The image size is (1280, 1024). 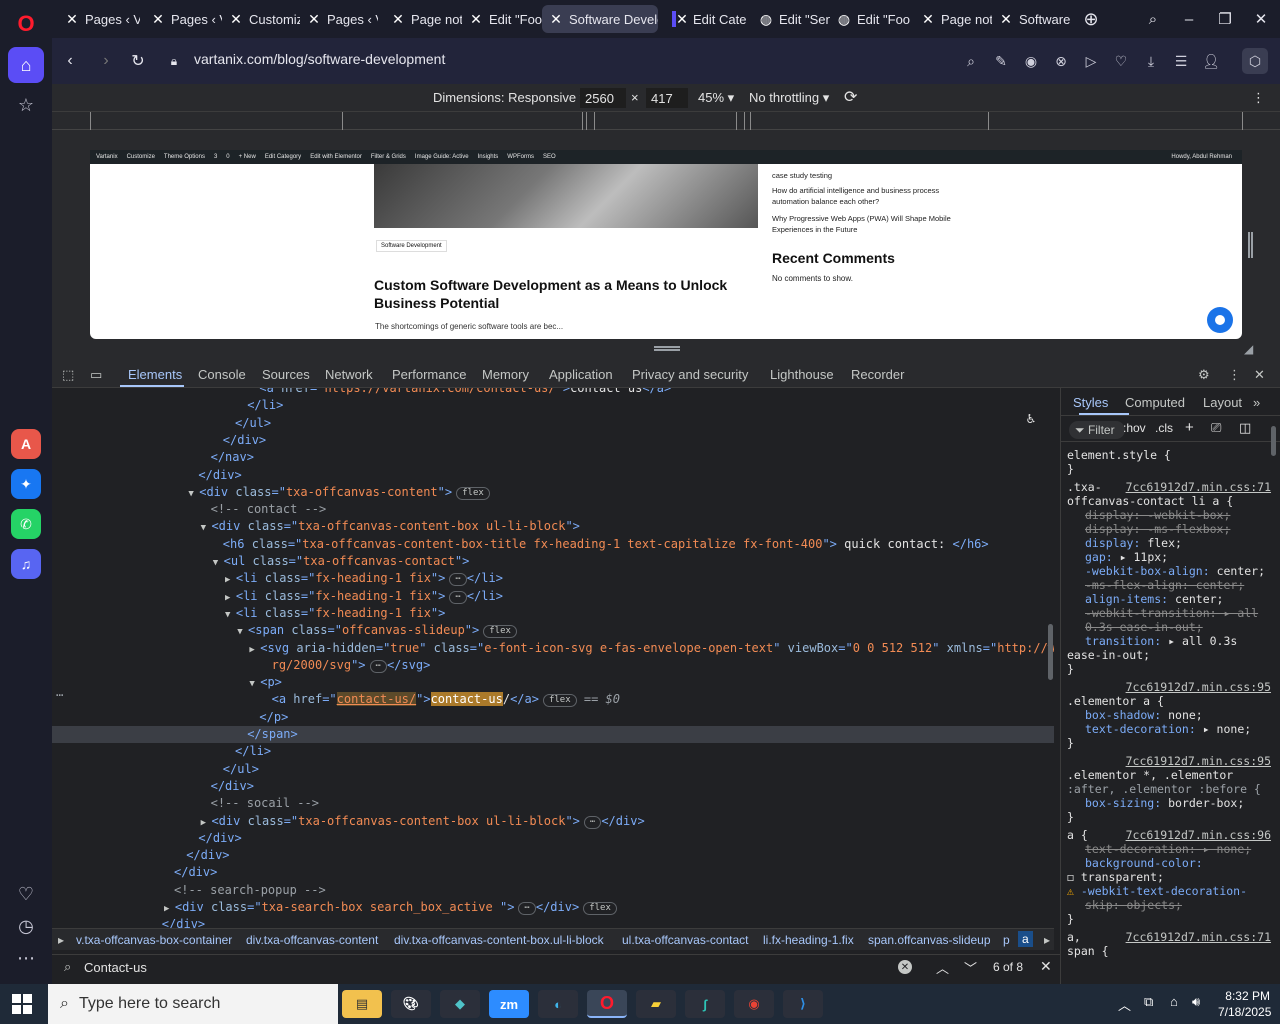 I want to click on opera-taskbar-icon: O, so click(x=607, y=1004).